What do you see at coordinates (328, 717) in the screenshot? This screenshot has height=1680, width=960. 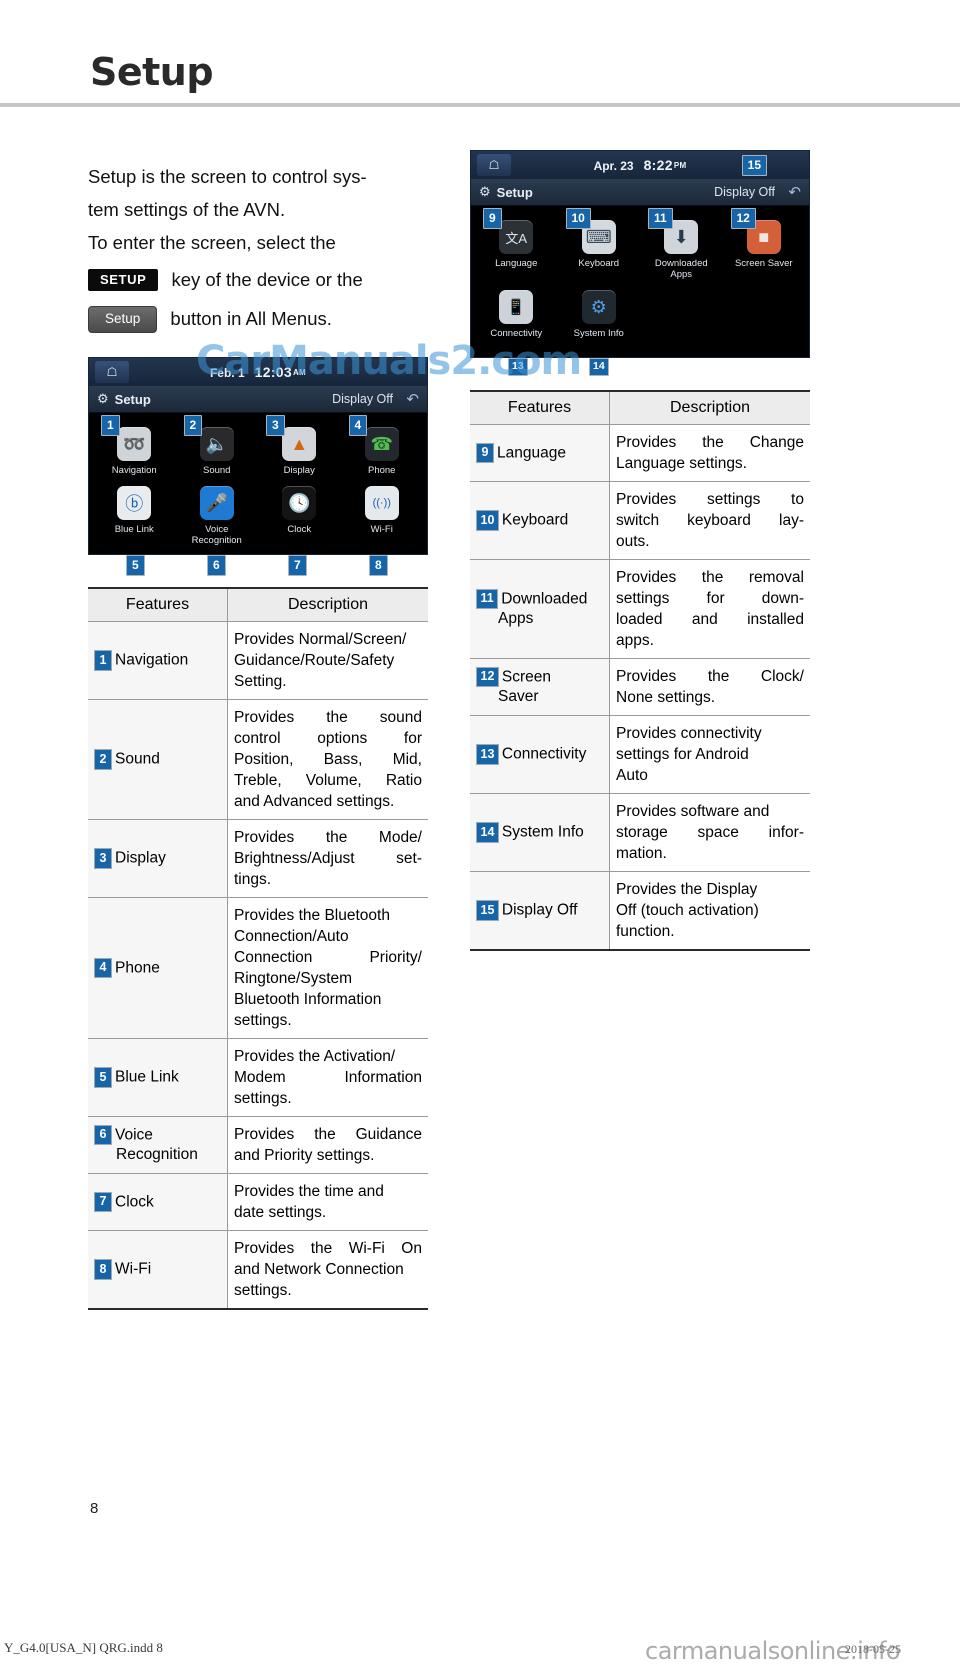 I see `description-line: Provides the sound` at bounding box center [328, 717].